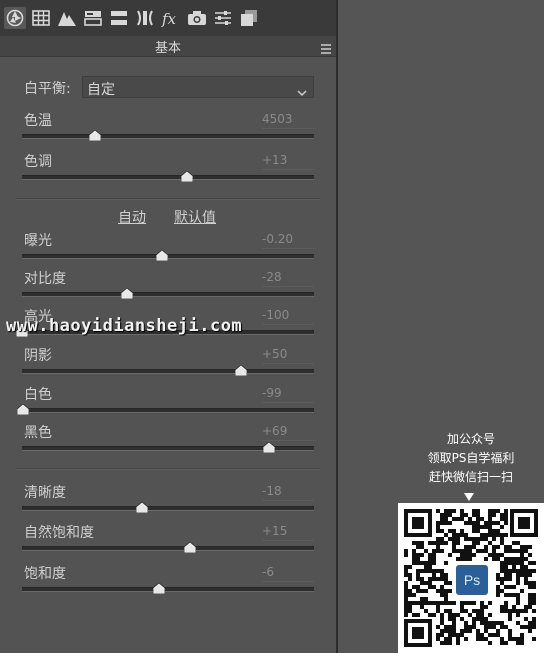  What do you see at coordinates (268, 447) in the screenshot?
I see `slider-thumb-blacks` at bounding box center [268, 447].